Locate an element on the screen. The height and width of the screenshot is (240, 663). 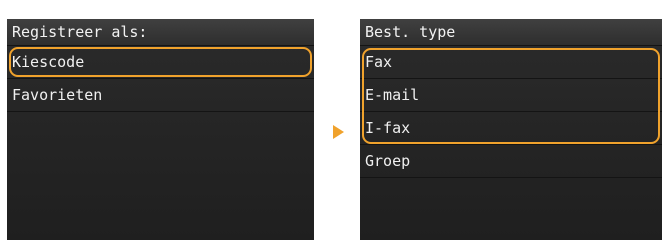
menu-item-email: E-mail is located at coordinates (511, 95).